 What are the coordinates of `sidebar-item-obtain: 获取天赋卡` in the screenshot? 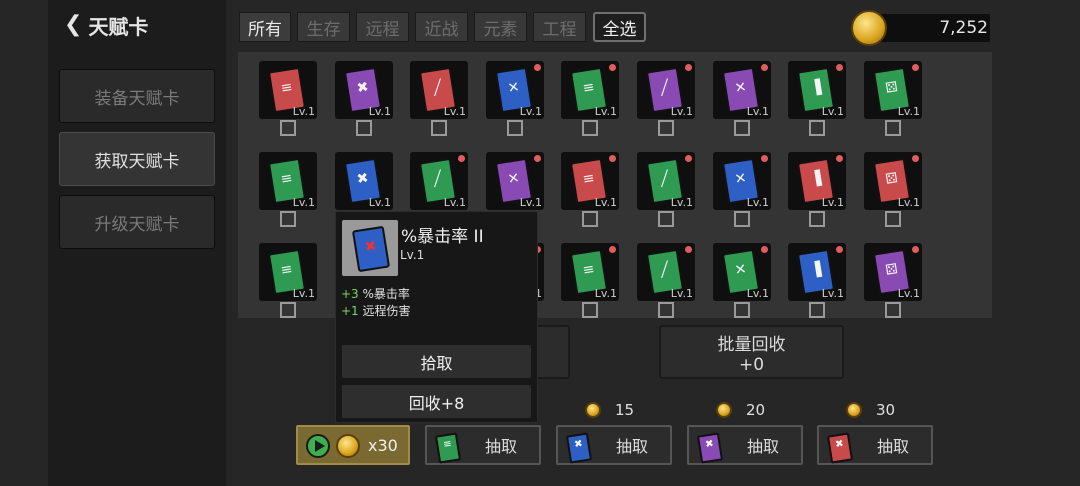 It's located at (137, 159).